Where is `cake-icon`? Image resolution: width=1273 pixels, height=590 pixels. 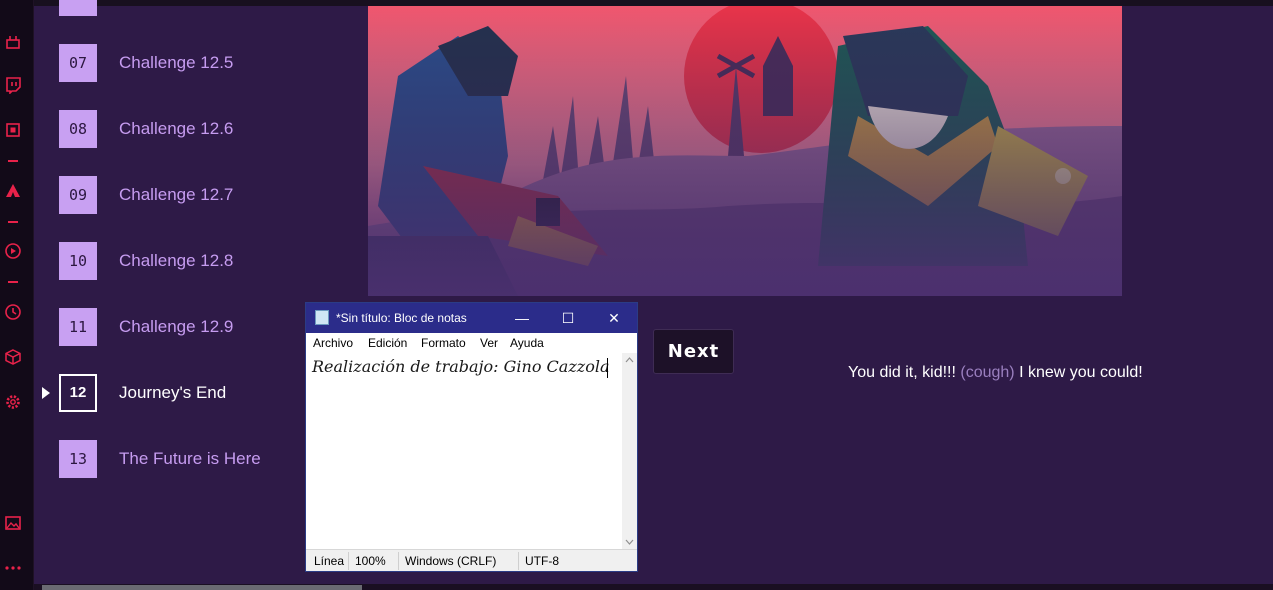
cake-icon is located at coordinates (13, 41).